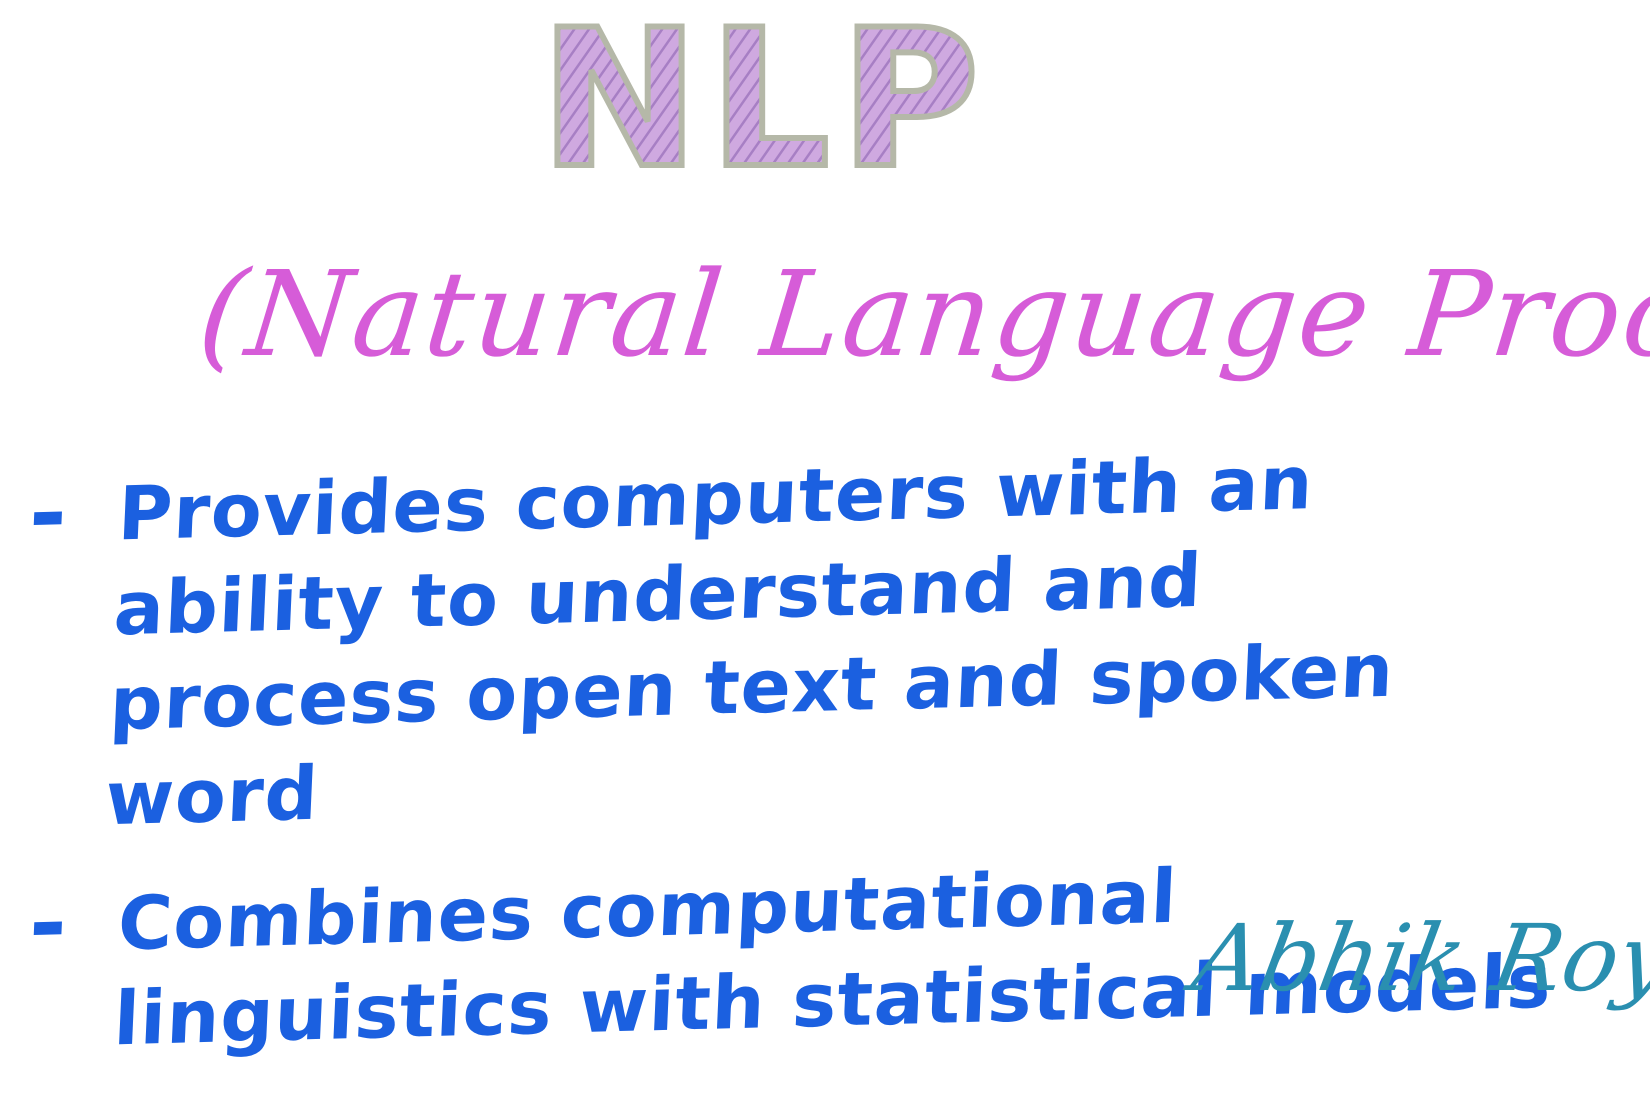 This screenshot has height=1109, width=1650. I want to click on title-text: NLP, so click(764, 100).